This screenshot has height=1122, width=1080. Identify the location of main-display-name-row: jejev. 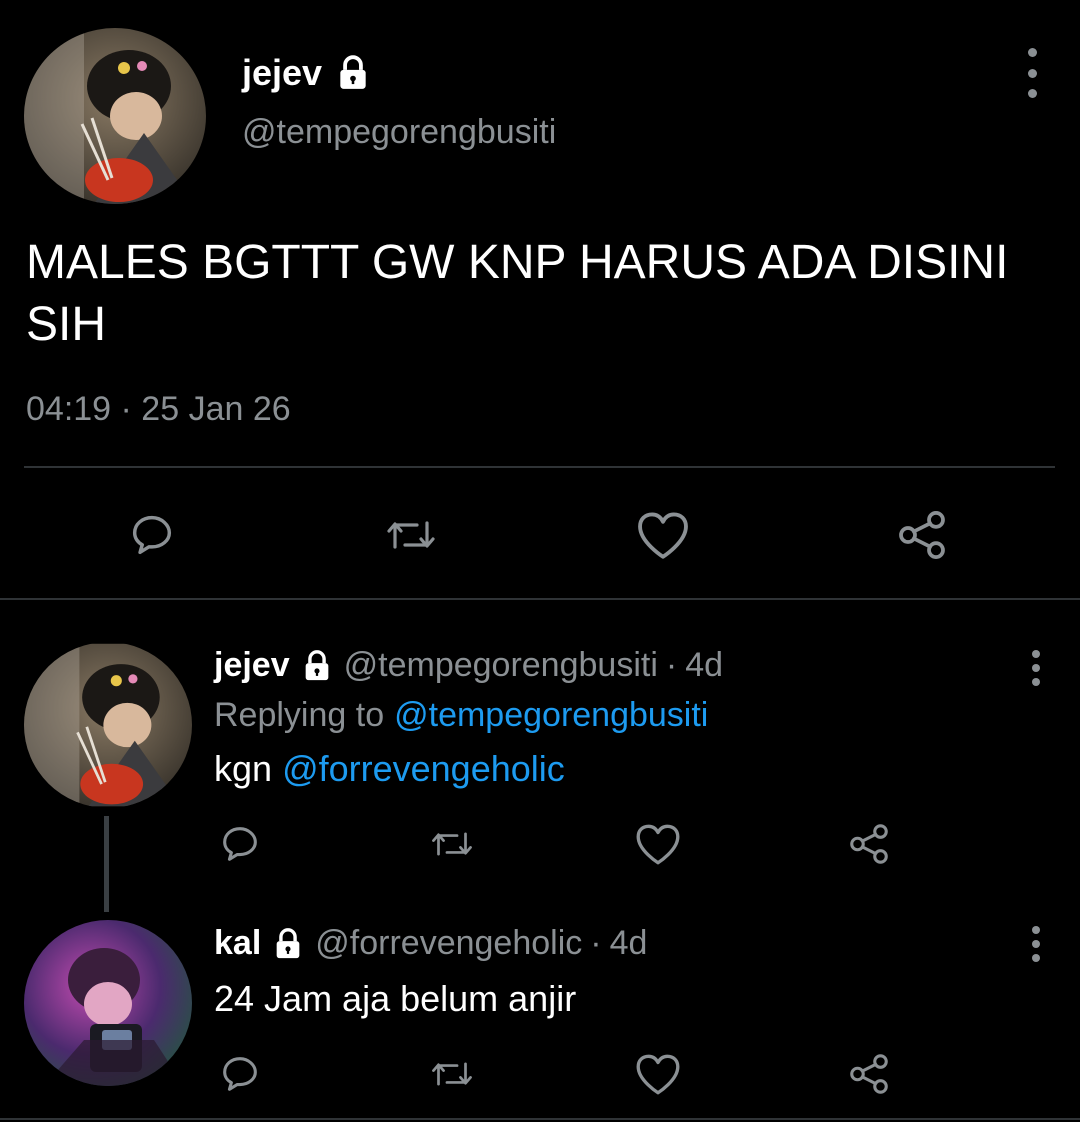
(307, 73).